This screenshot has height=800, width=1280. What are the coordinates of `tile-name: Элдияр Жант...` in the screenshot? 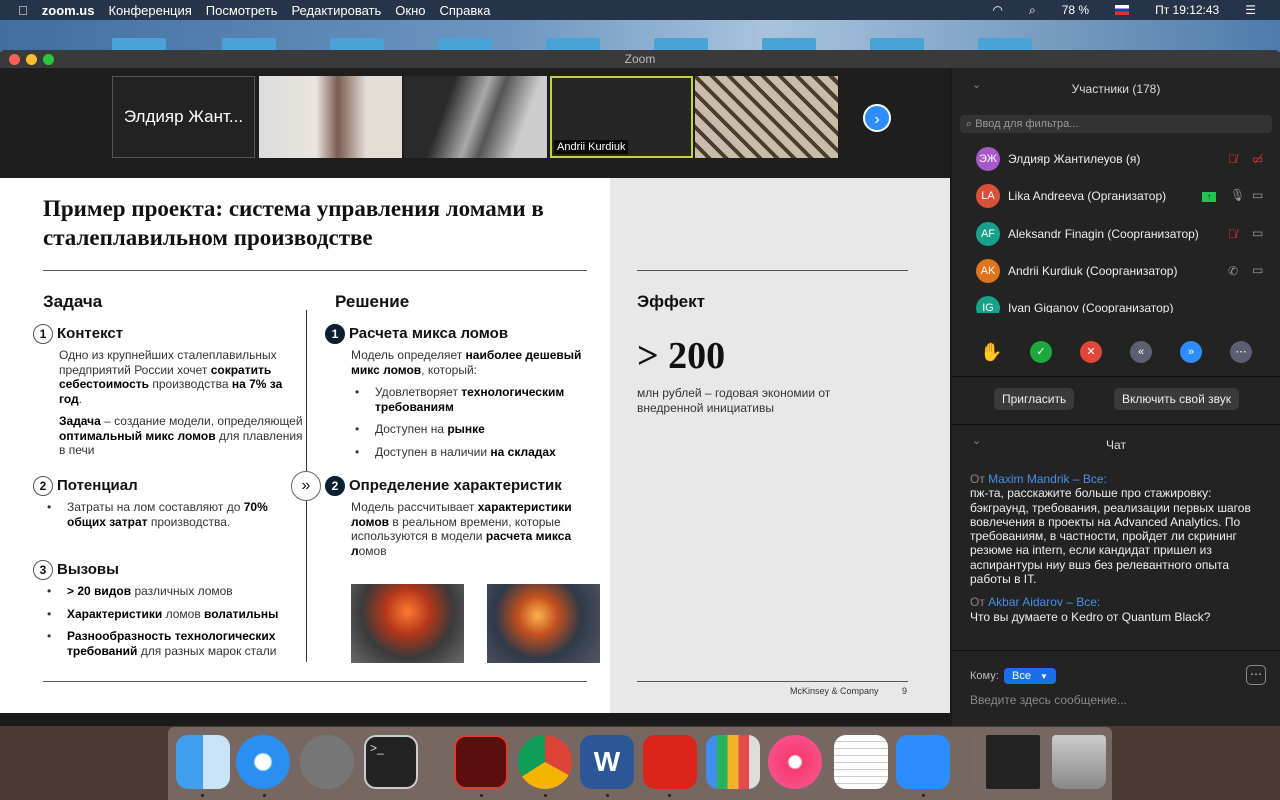 It's located at (183, 116).